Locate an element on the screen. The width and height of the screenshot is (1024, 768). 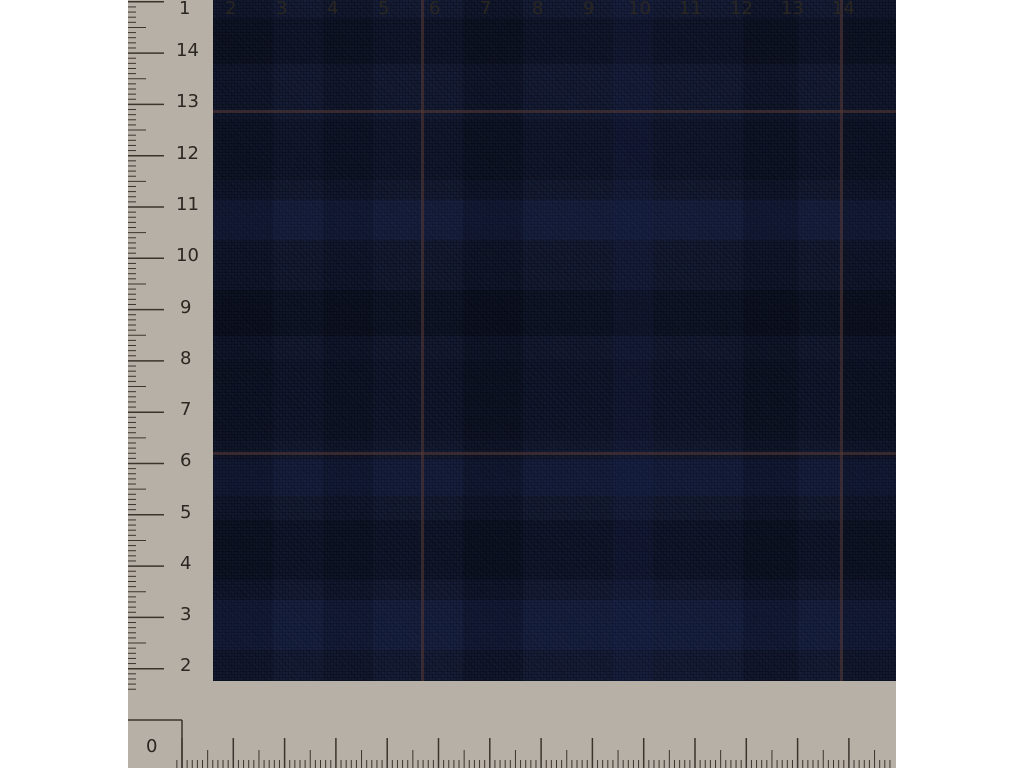
fabric-blue-band is located at coordinates (633, 340).